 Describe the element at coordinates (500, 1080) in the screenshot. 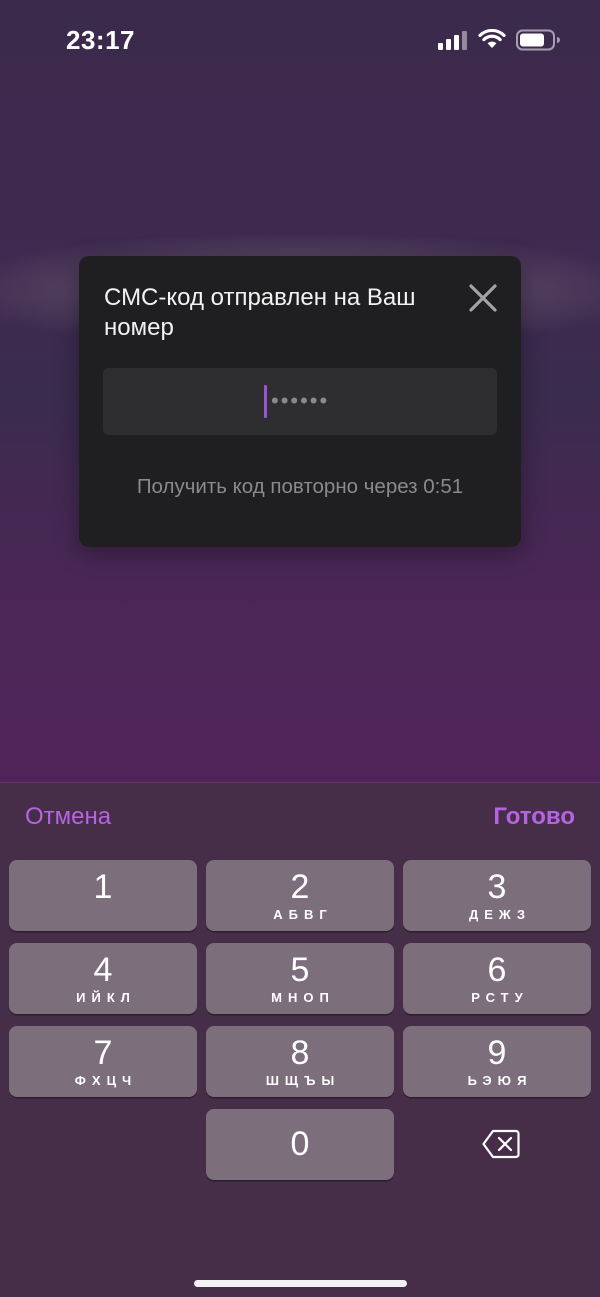

I see `key-letters: ЬЭЮЯ` at that location.